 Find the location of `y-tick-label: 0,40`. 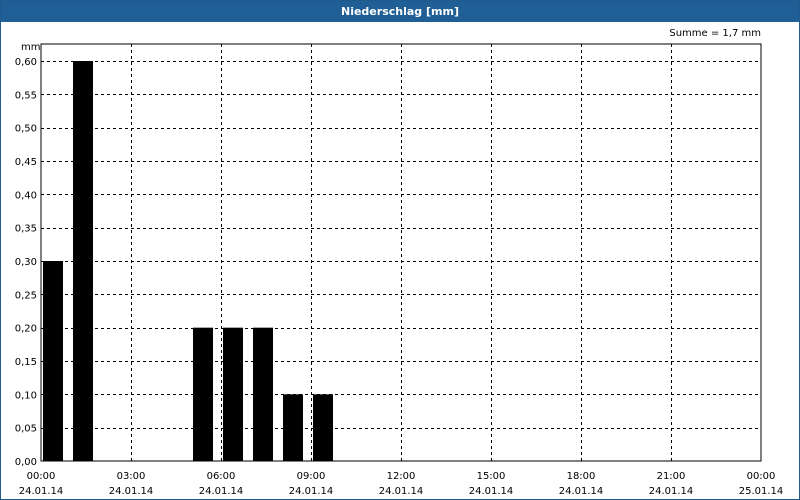

y-tick-label: 0,40 is located at coordinates (26, 195).